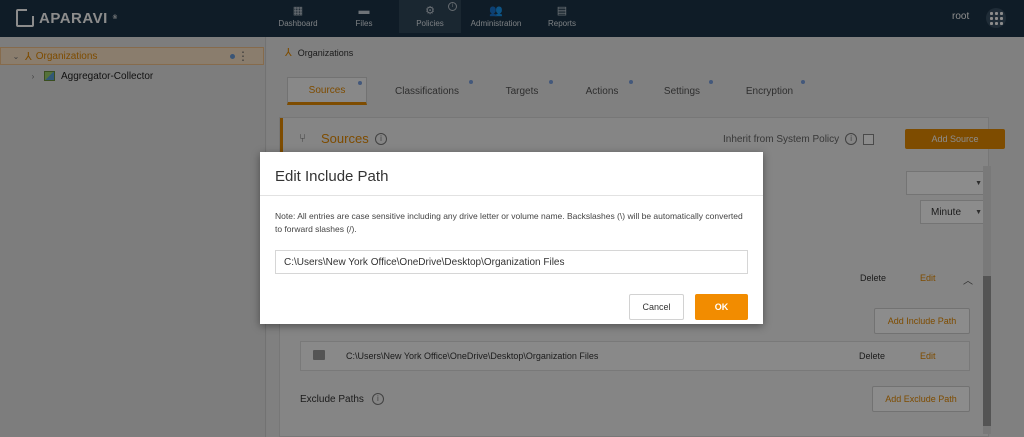 This screenshot has height=437, width=1024. I want to click on include-path-input, so click(511, 262).